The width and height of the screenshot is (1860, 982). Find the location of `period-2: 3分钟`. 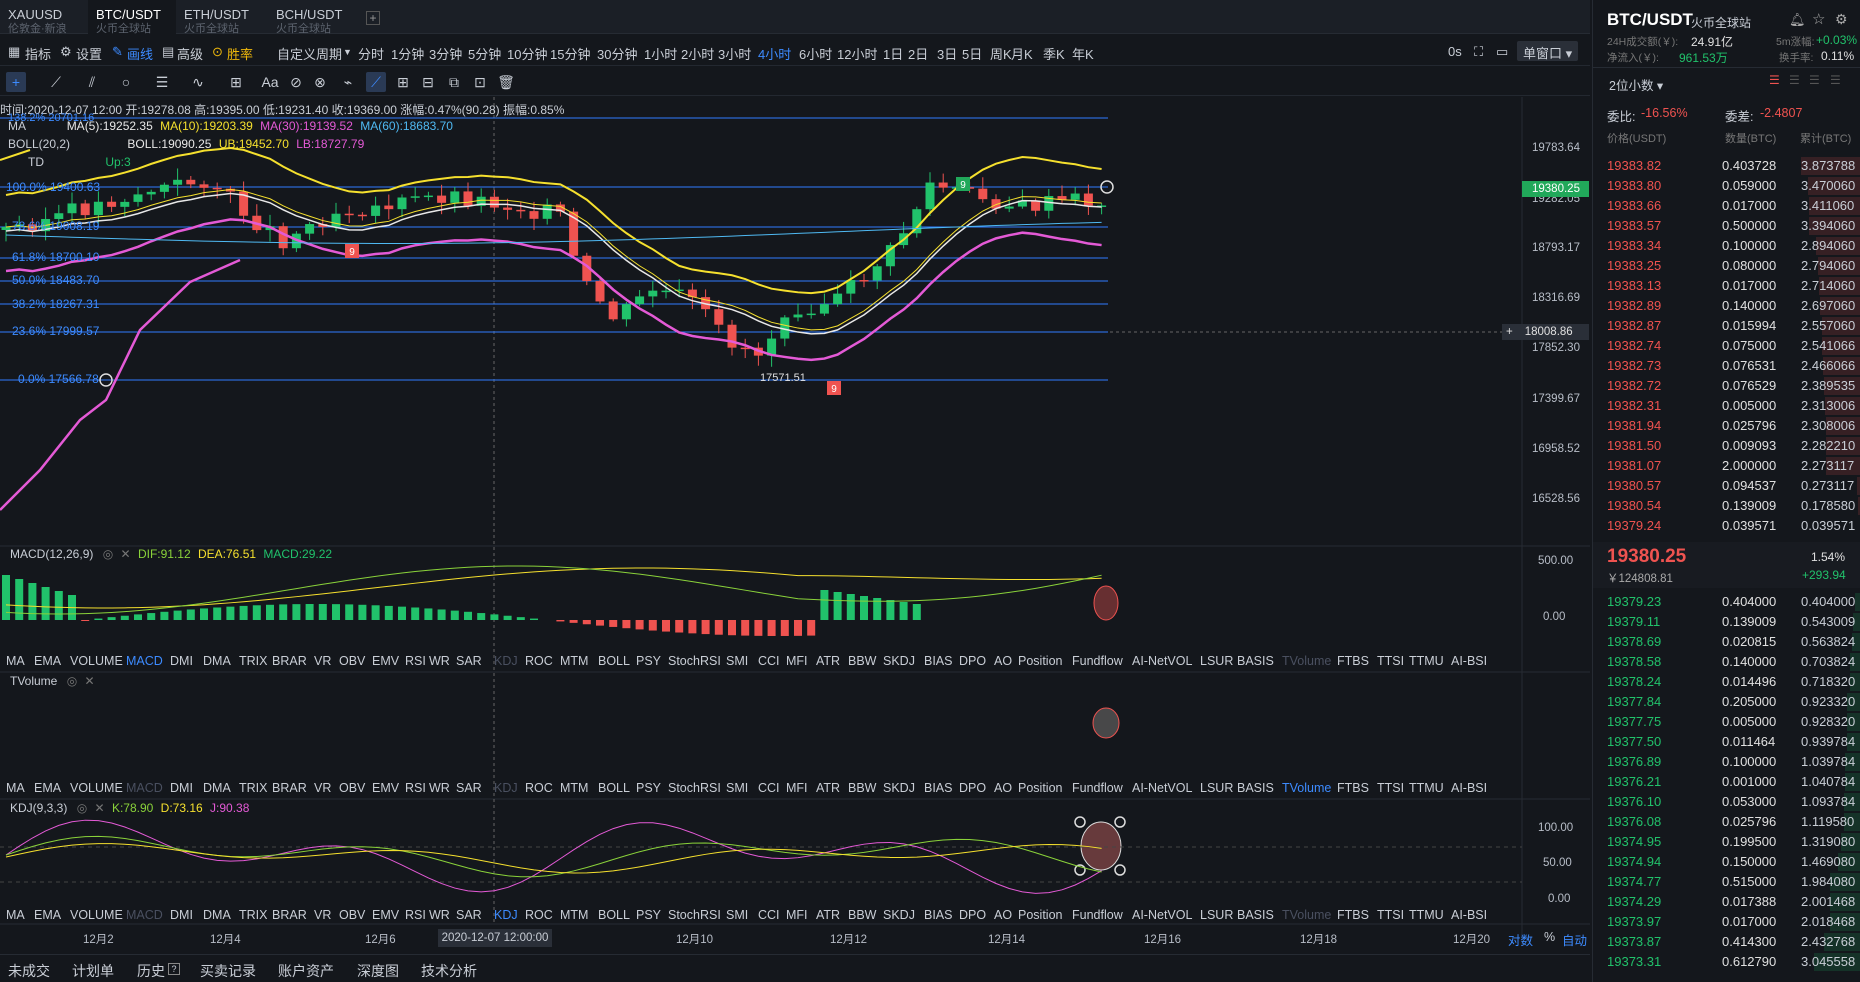

period-2: 3分钟 is located at coordinates (445, 53).